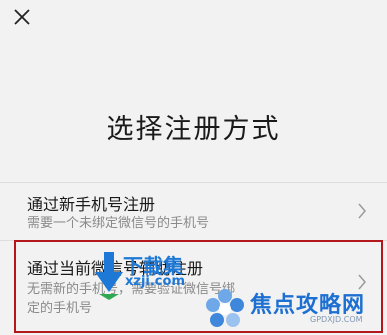 The image size is (387, 335). Describe the element at coordinates (115, 268) in the screenshot. I see `option-title: 通过当前微信号辅助注册` at that location.